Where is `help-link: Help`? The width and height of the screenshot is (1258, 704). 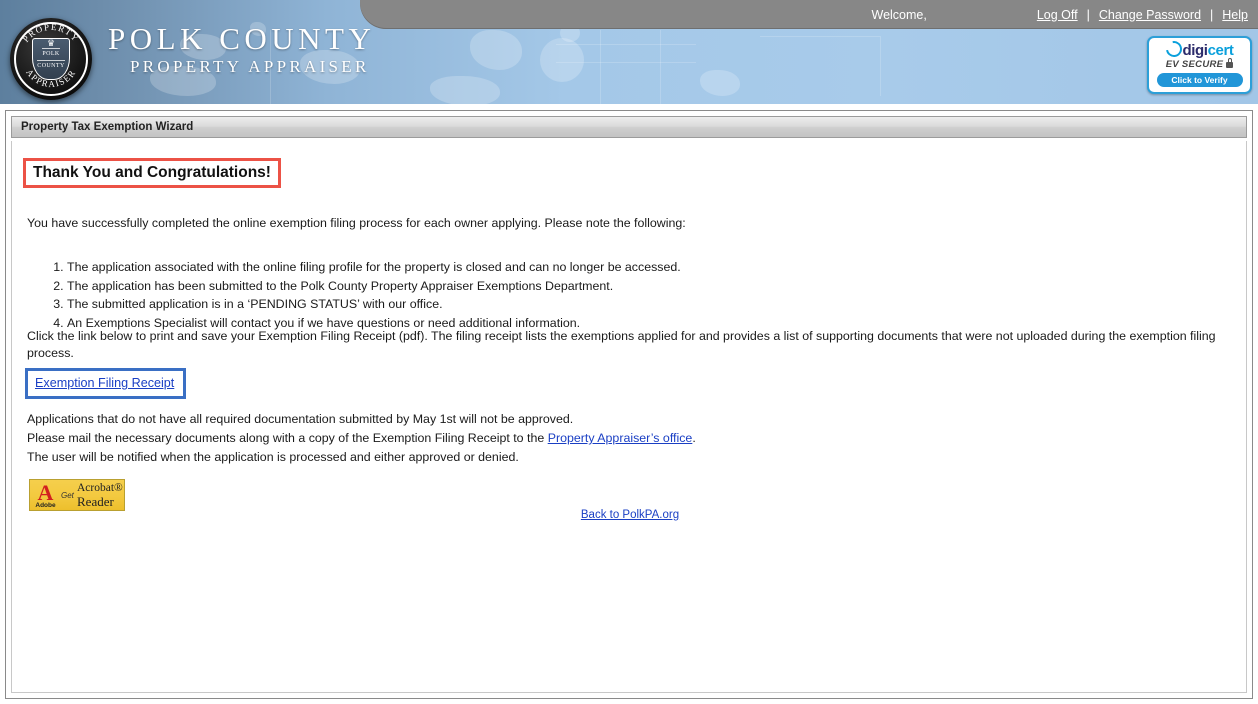 help-link: Help is located at coordinates (1235, 15).